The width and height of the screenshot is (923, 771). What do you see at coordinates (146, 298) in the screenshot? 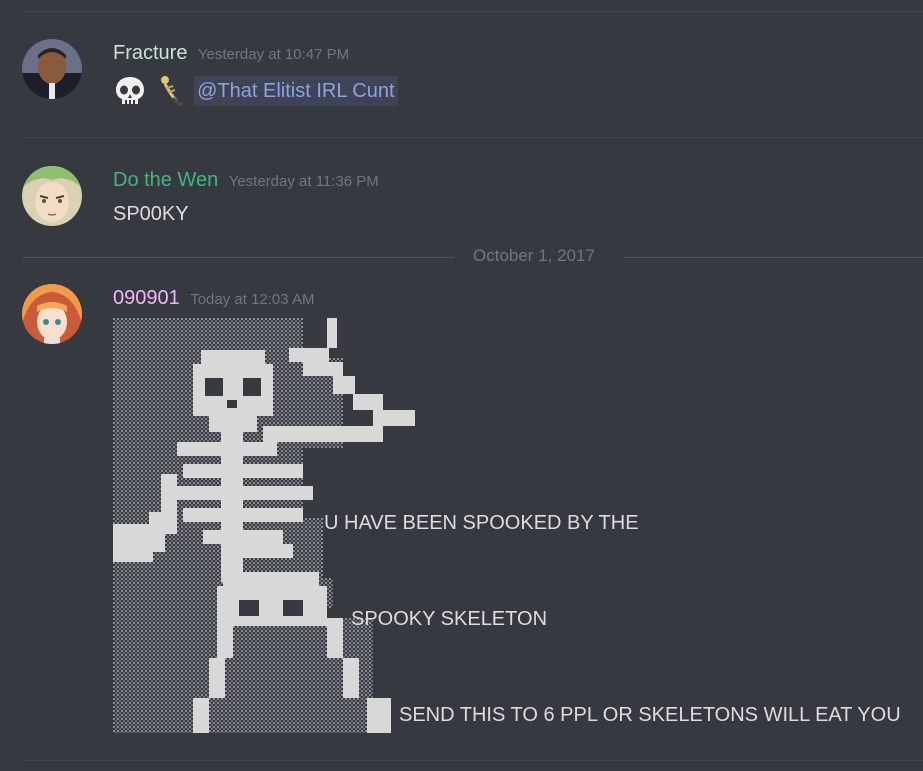
I see `username: 090901` at bounding box center [146, 298].